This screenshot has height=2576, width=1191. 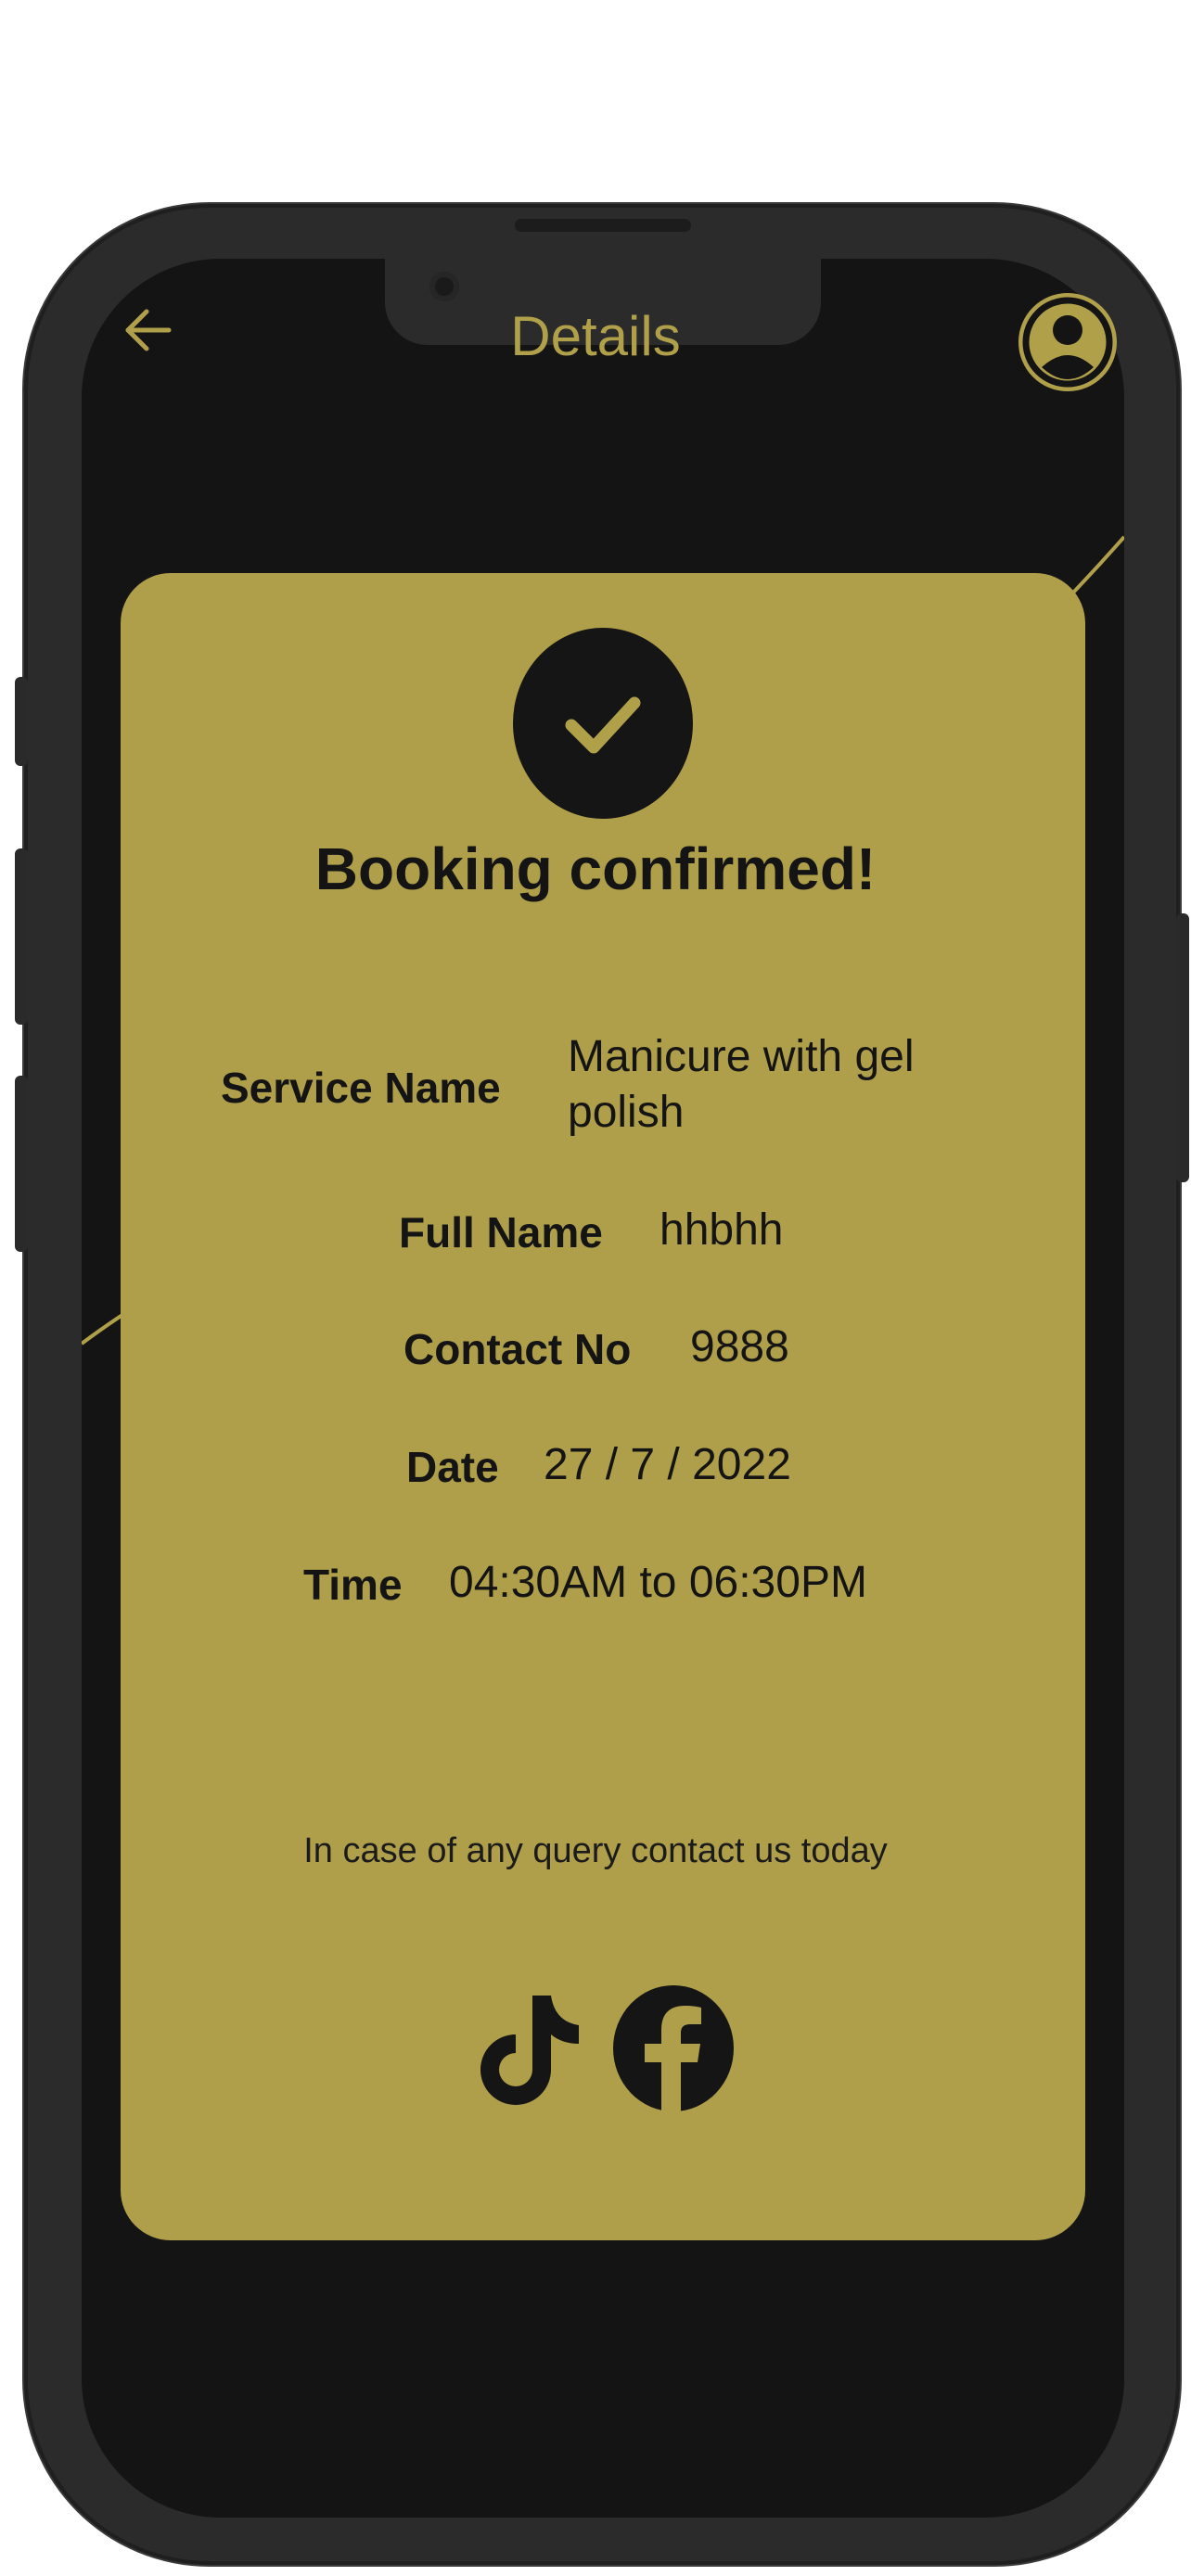 I want to click on time-value: 04:30AM to 06:30PM, so click(x=658, y=1582).